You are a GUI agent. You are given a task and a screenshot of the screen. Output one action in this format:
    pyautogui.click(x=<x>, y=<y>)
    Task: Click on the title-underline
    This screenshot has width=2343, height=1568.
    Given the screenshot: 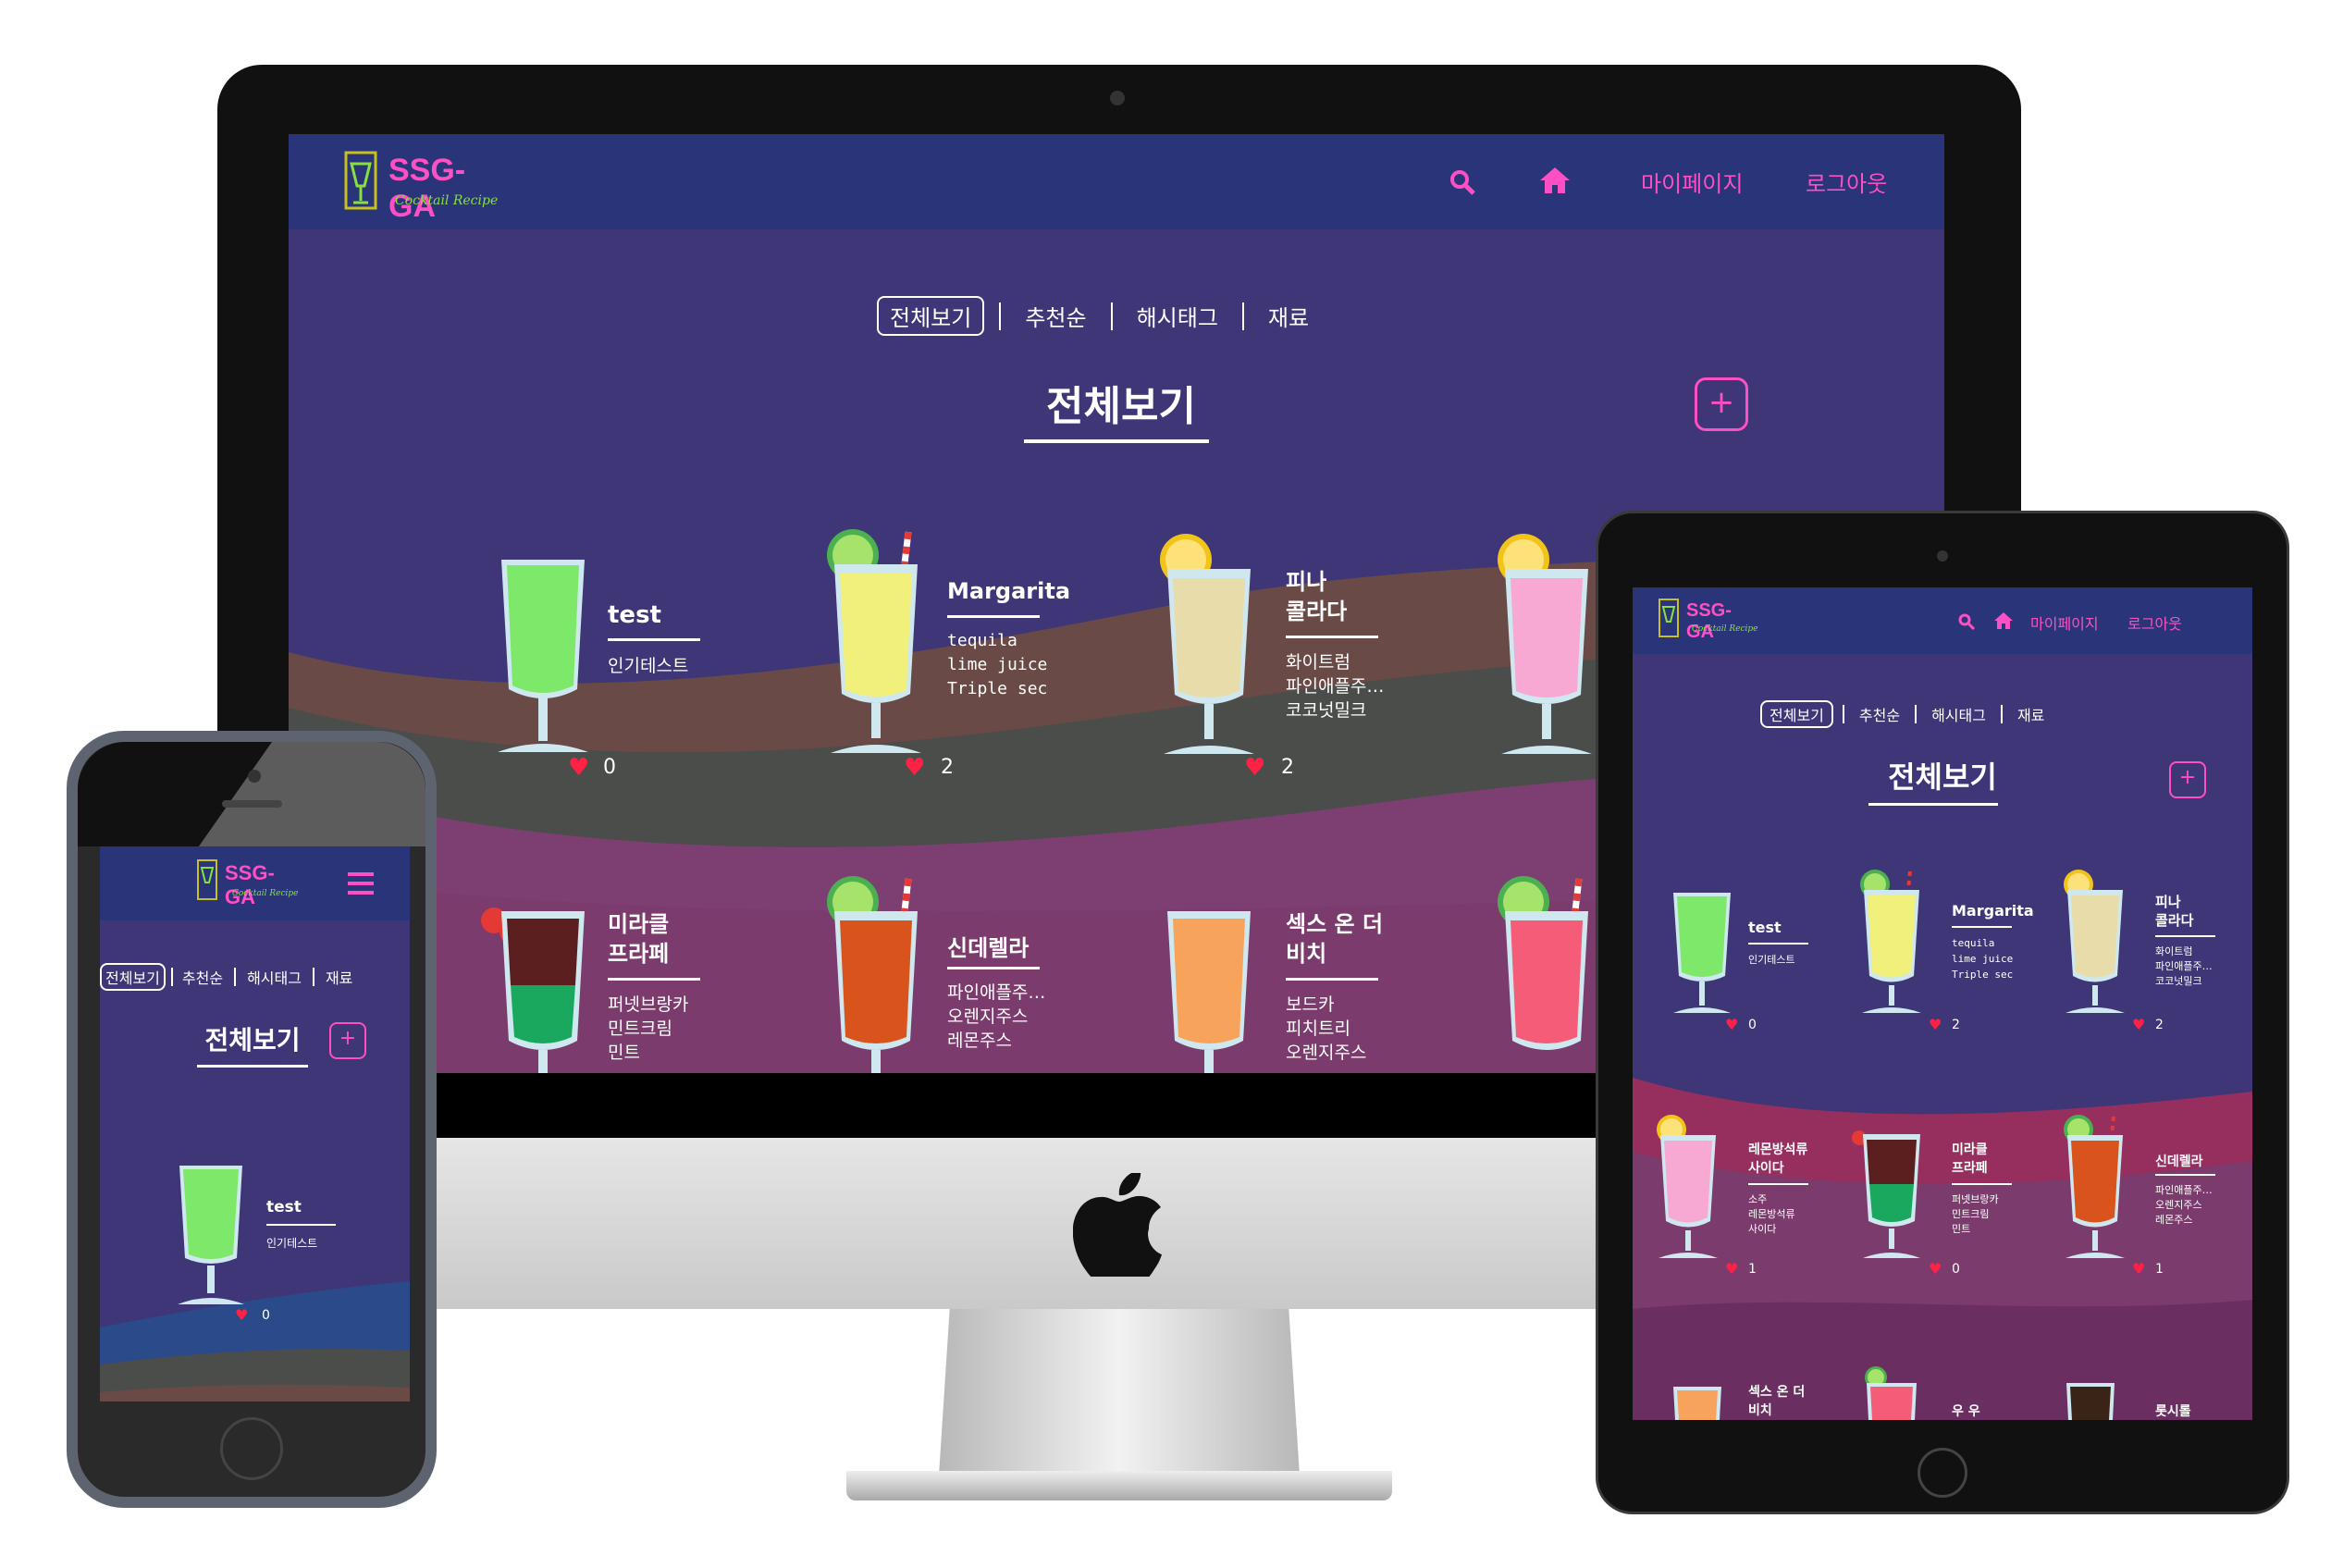 What is the action you would take?
    pyautogui.click(x=1933, y=804)
    